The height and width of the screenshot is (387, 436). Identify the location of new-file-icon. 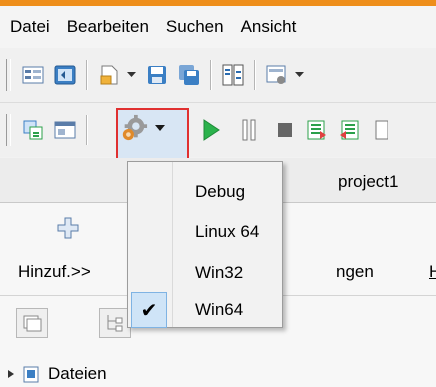
(109, 75).